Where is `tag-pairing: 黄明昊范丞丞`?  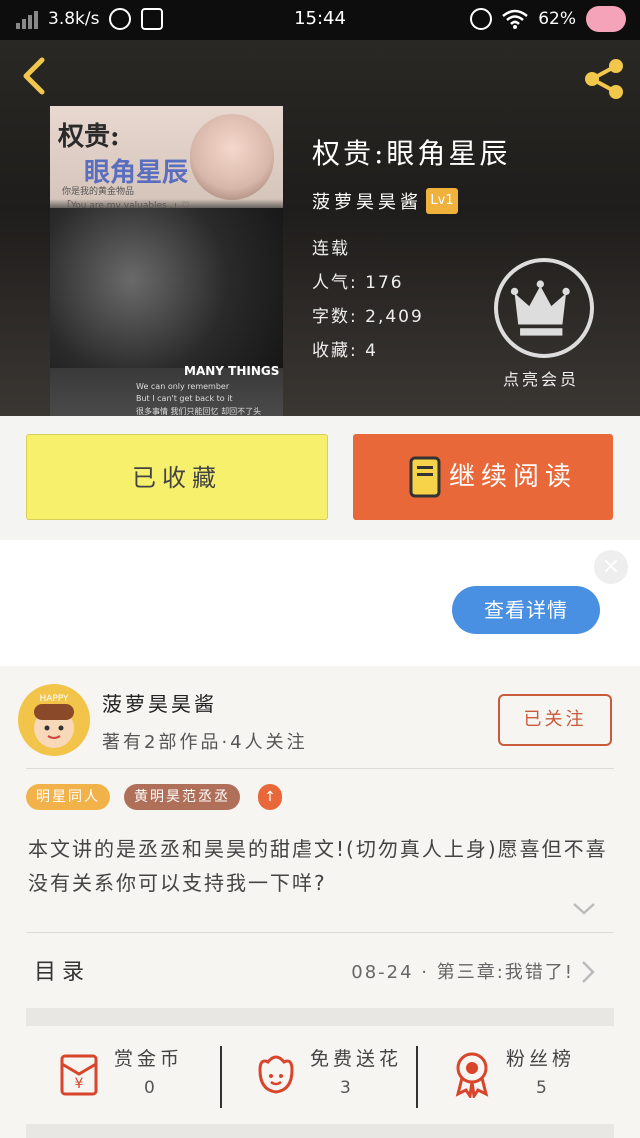
tag-pairing: 黄明昊范丞丞 is located at coordinates (182, 797).